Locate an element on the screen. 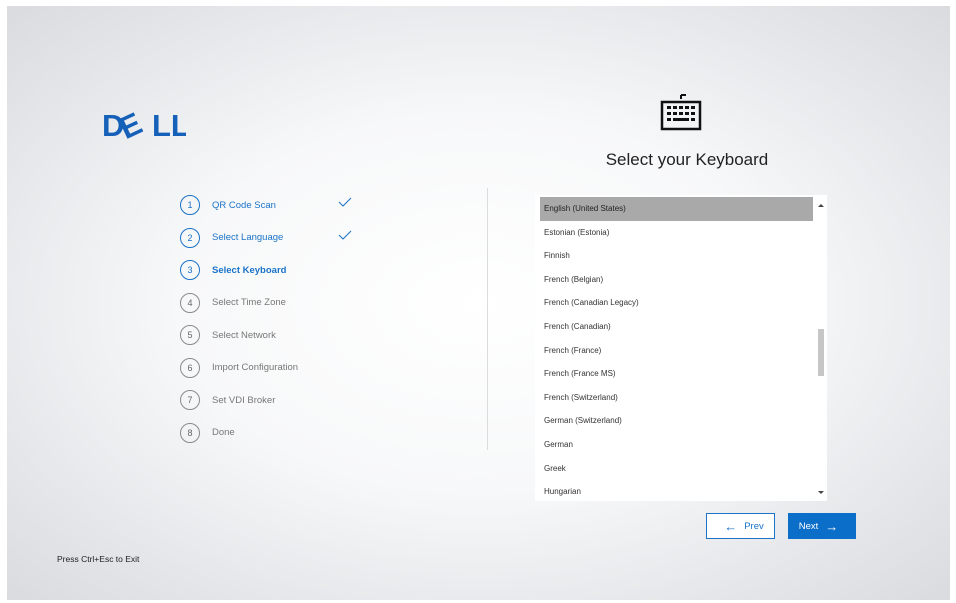 The height and width of the screenshot is (603, 956). list-item: French (Canadian) is located at coordinates (676, 327).